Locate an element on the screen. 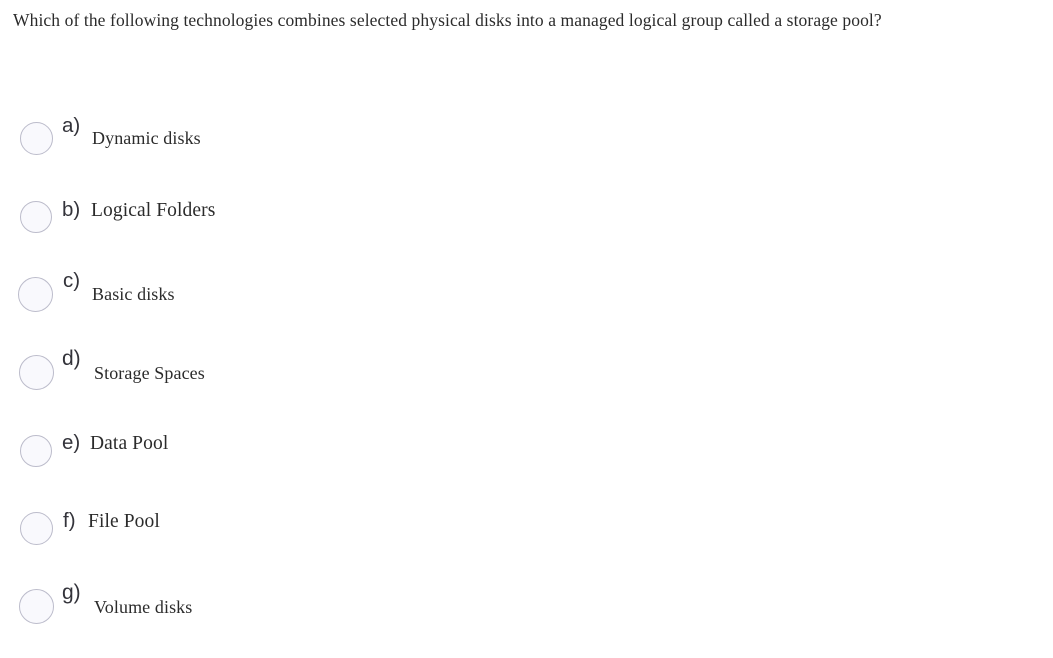 The height and width of the screenshot is (658, 1053). option-letter-a: a) is located at coordinates (71, 125).